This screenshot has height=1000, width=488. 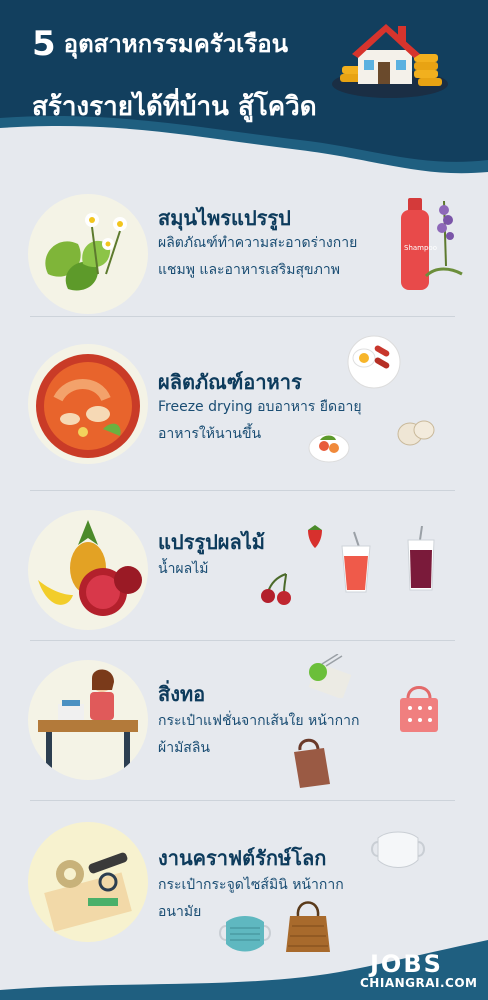 I want to click on item-description: น้ำผลไม้, so click(x=183, y=569).